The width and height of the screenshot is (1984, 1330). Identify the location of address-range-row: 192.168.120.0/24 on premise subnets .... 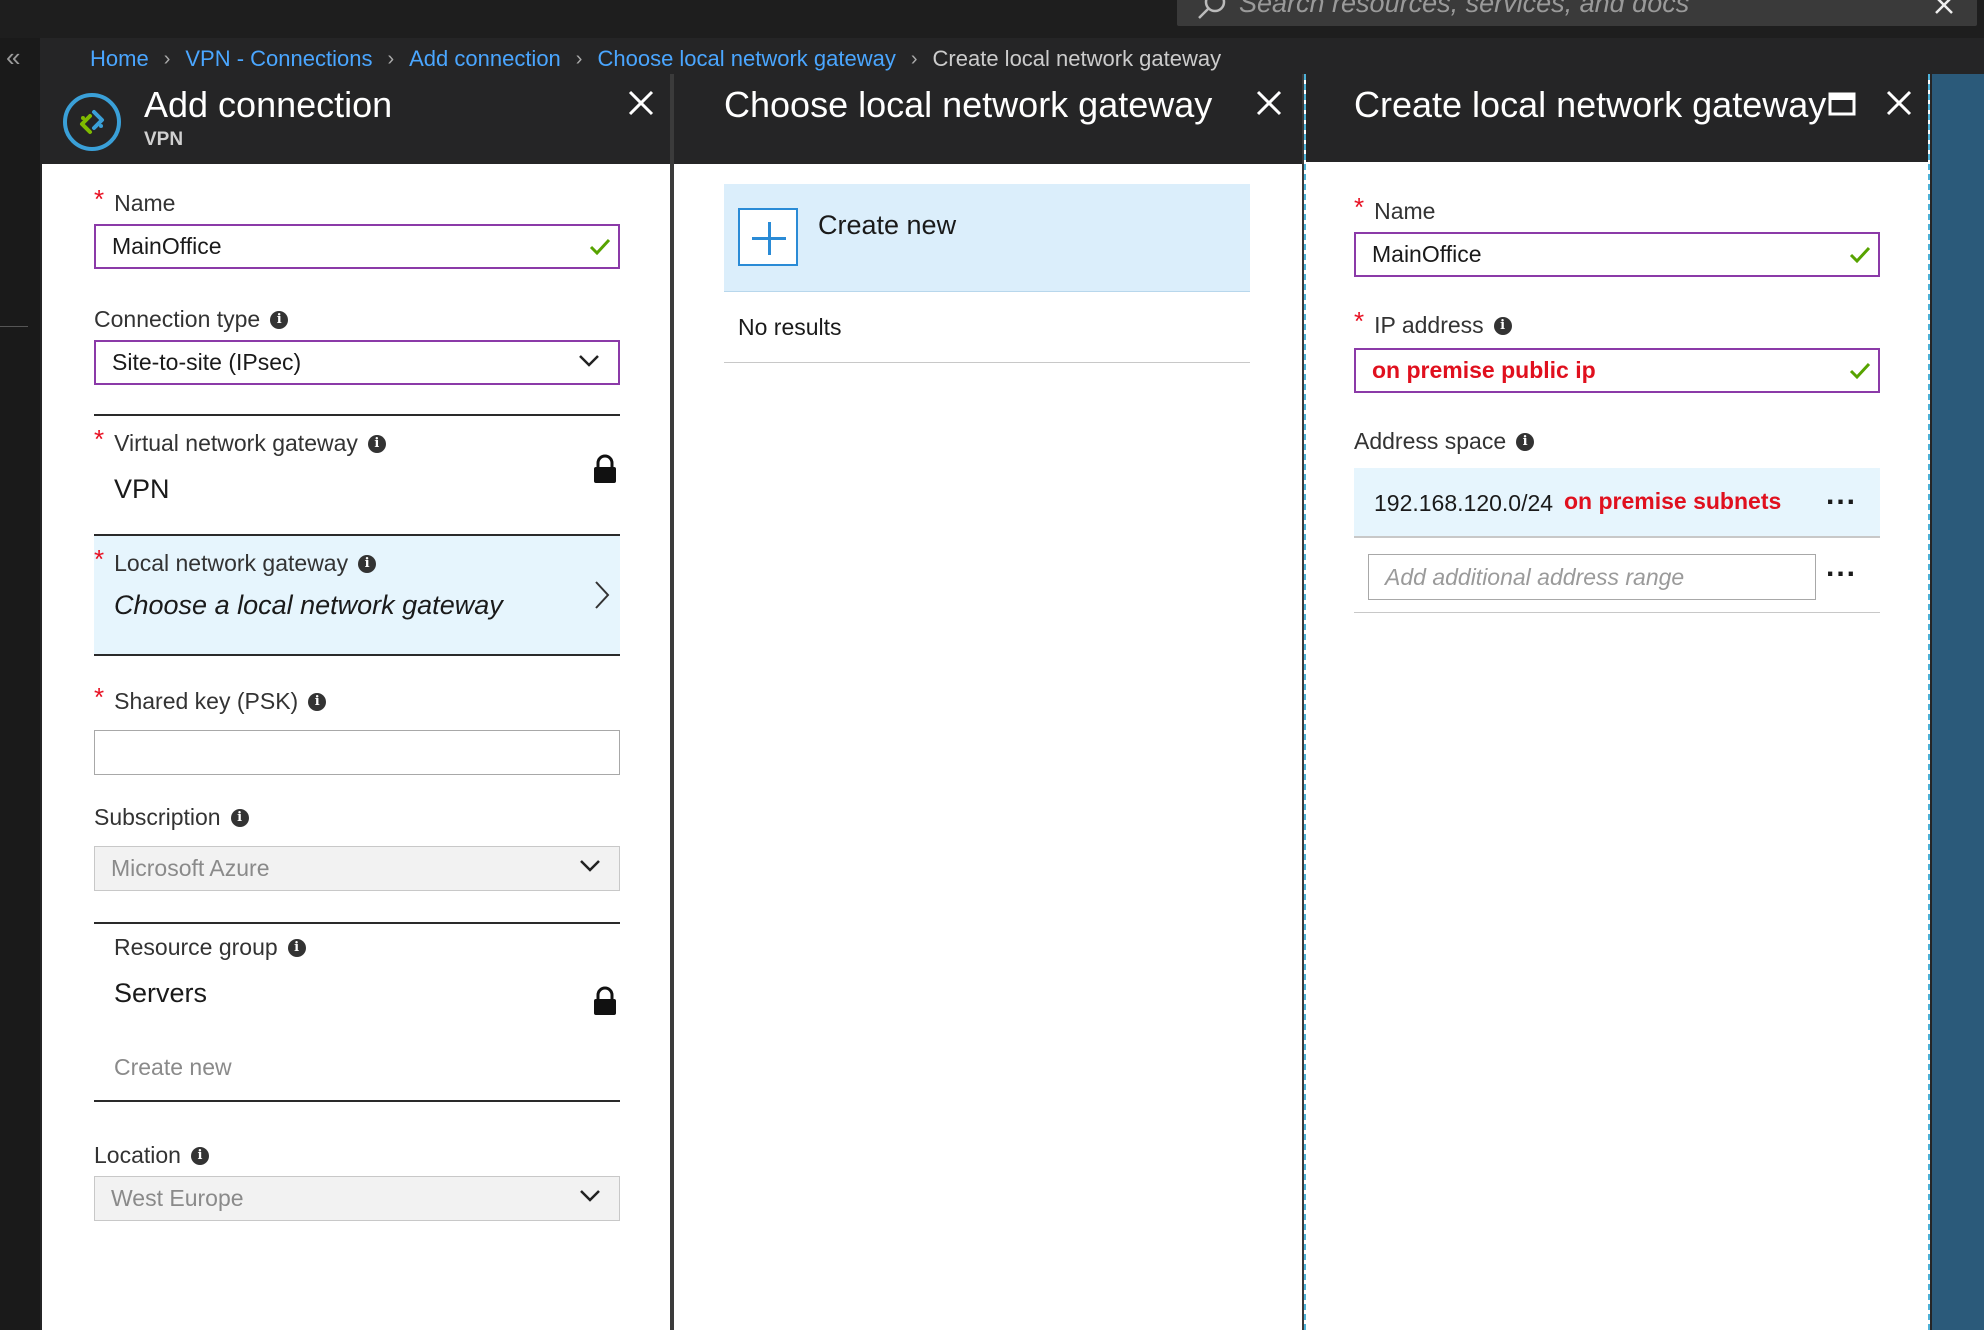
(1617, 503).